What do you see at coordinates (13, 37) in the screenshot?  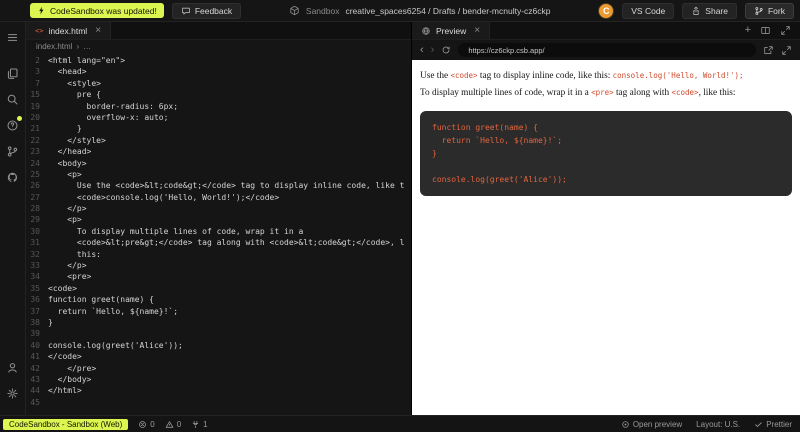 I see `menu-icon` at bounding box center [13, 37].